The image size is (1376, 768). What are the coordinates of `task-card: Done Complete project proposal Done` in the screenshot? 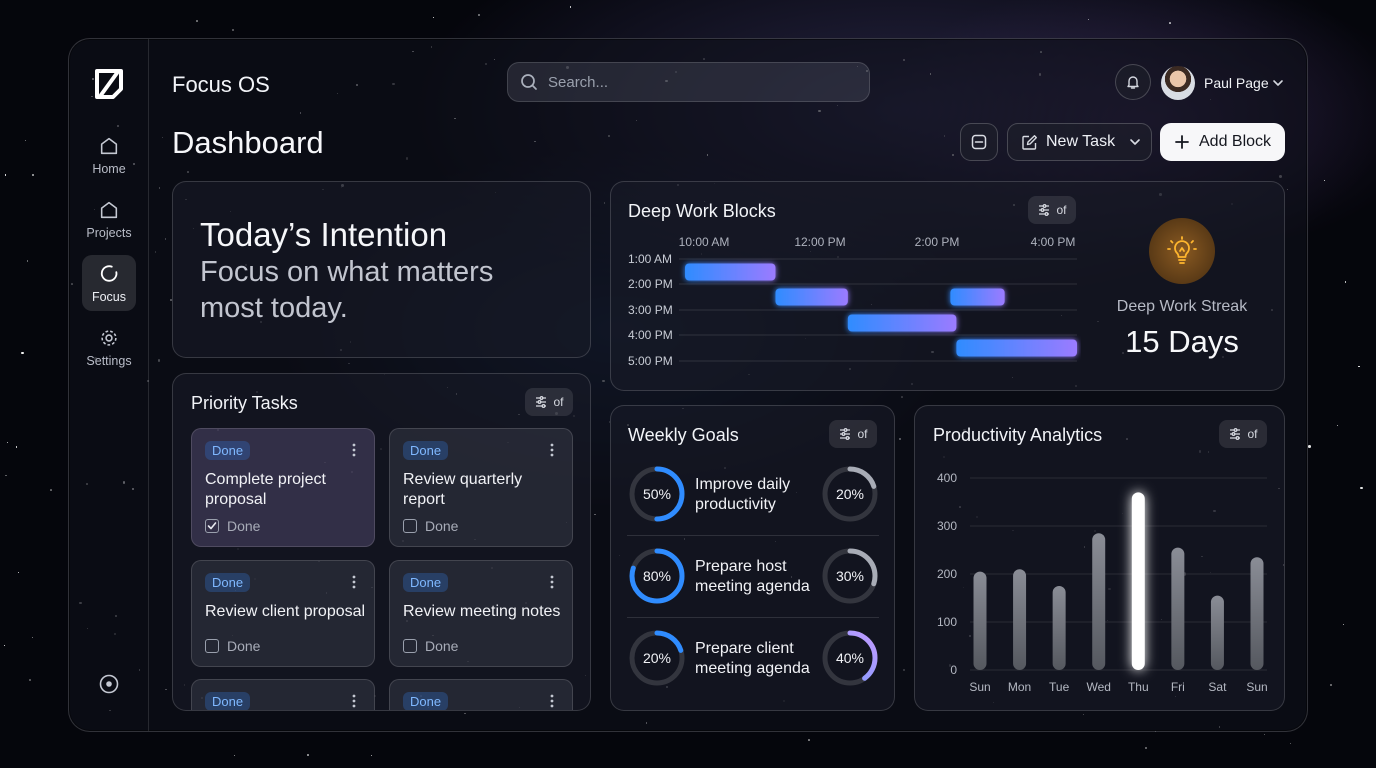 It's located at (283, 487).